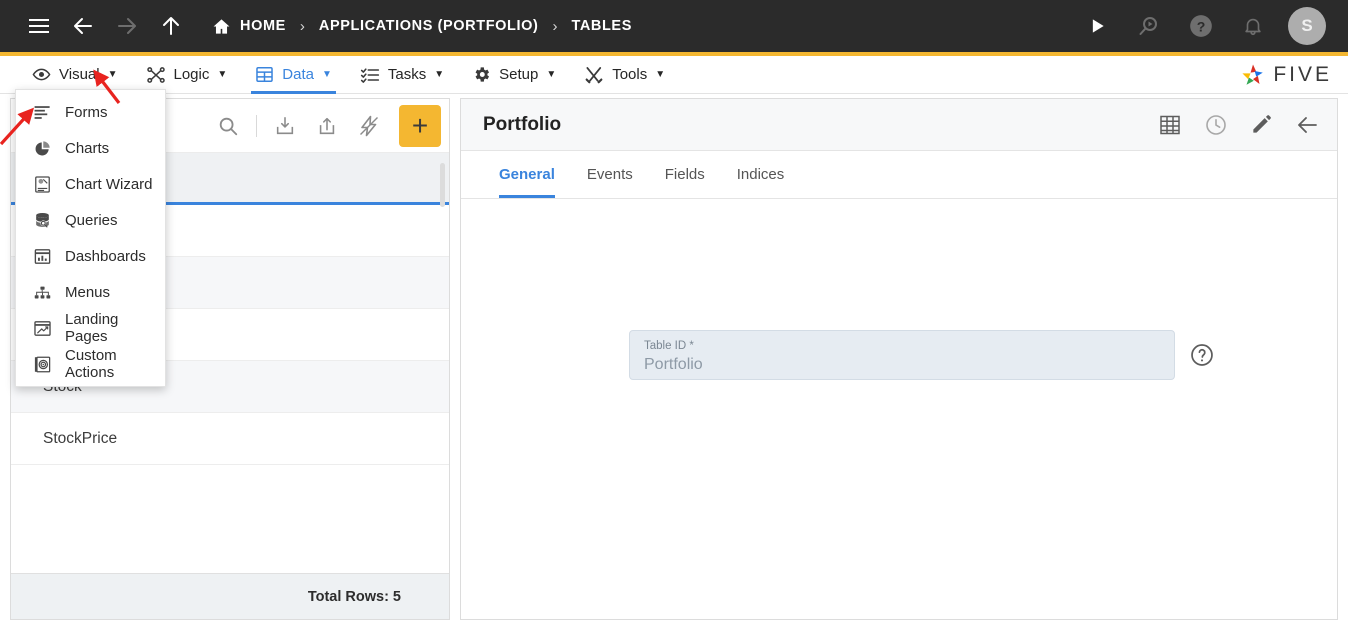 This screenshot has width=1348, height=629. What do you see at coordinates (256, 125) in the screenshot?
I see `toolbar-divider` at bounding box center [256, 125].